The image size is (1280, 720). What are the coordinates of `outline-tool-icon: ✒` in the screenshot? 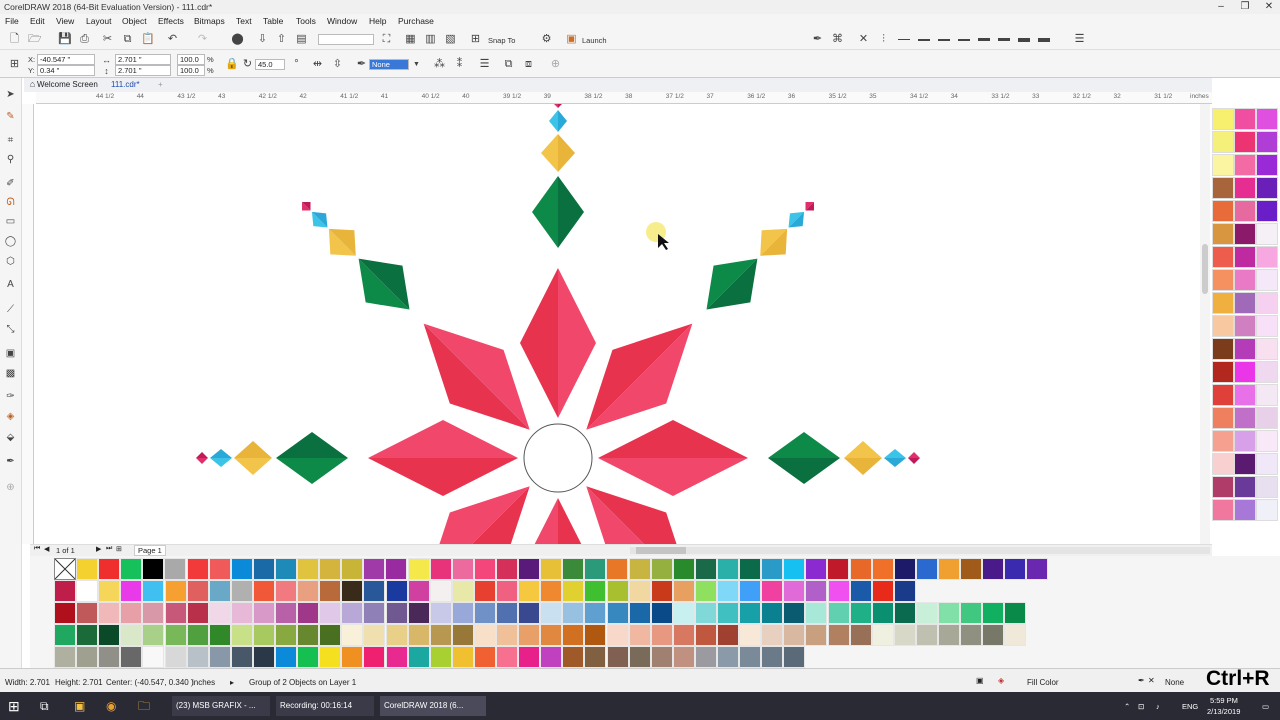 It's located at (10, 461).